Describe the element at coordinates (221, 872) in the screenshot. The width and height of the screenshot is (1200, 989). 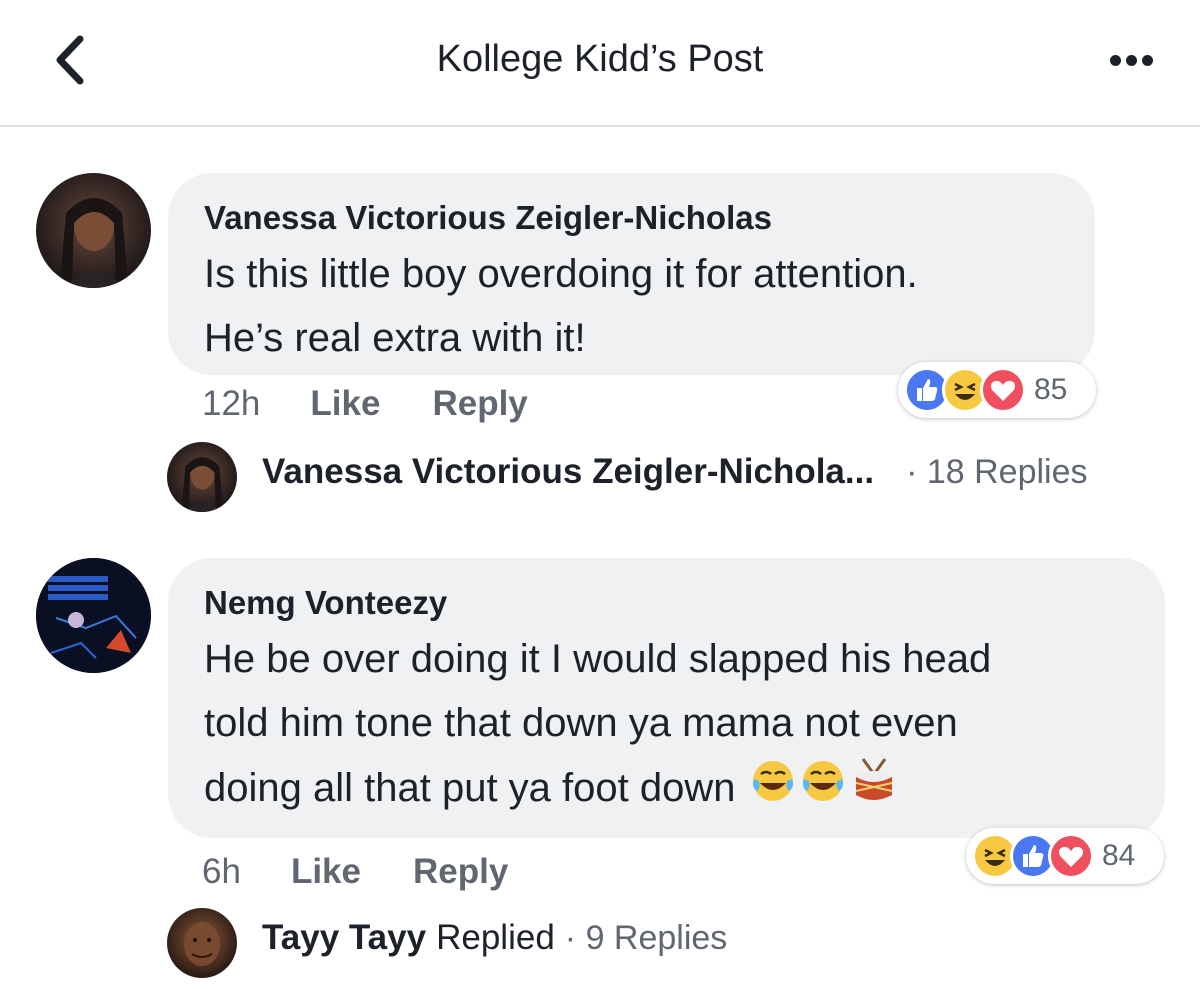
I see `comment-timestamp: 6h` at that location.